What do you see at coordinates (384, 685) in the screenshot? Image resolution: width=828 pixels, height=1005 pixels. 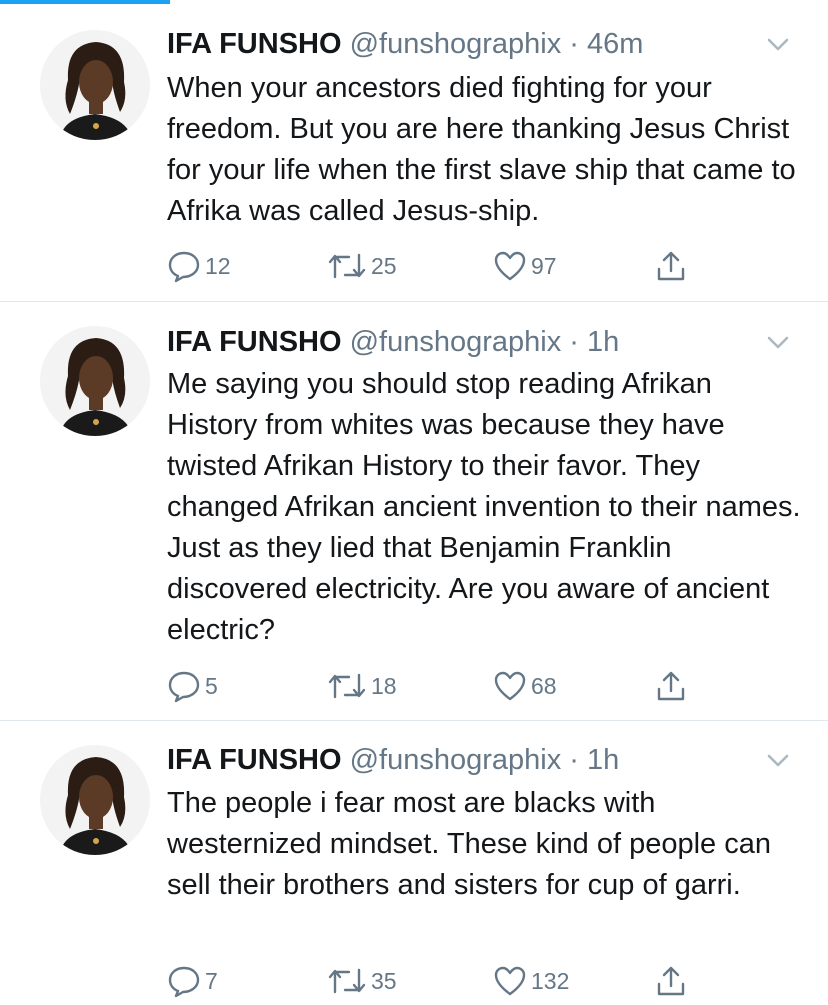 I see `retweet-count: 18` at bounding box center [384, 685].